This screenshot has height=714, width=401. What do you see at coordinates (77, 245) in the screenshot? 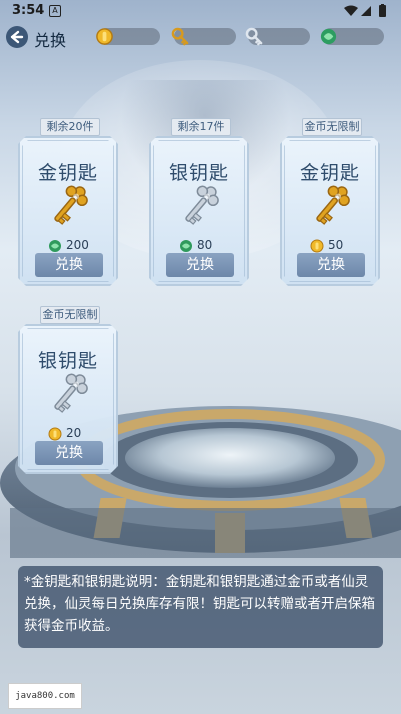
I see `price-value: 200` at bounding box center [77, 245].